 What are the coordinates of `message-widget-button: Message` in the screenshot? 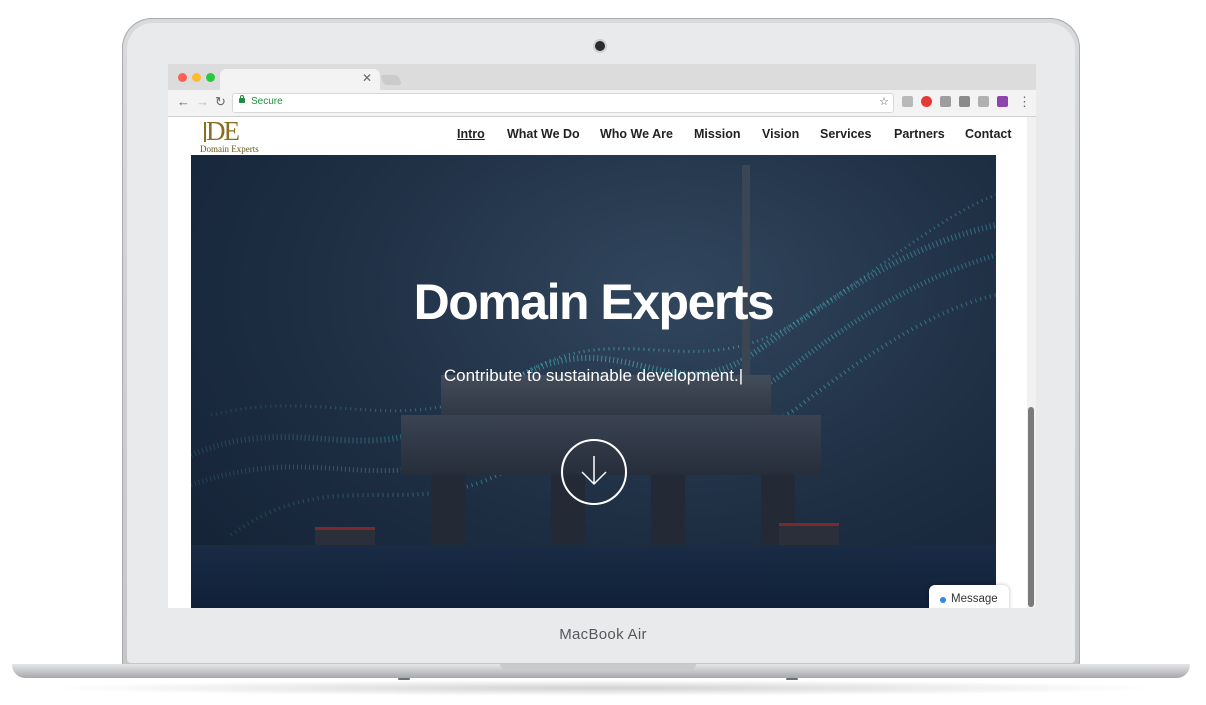 It's located at (969, 596).